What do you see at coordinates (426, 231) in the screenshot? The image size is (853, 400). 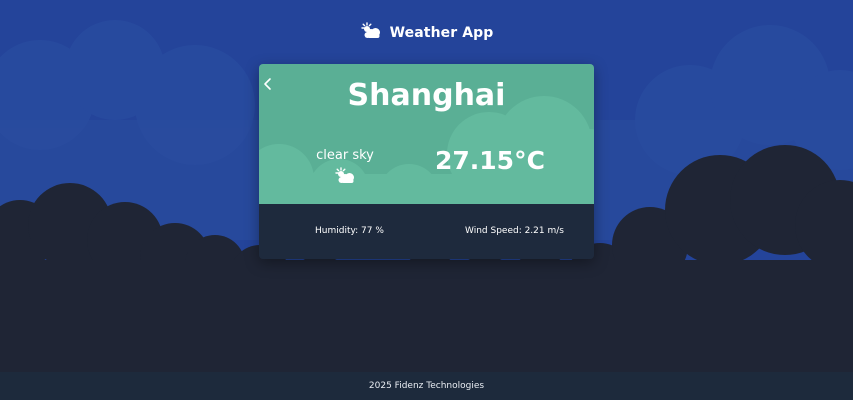 I see `weather-card-details: Humidity: 77 % Wind Speed: 2.21 m/s` at bounding box center [426, 231].